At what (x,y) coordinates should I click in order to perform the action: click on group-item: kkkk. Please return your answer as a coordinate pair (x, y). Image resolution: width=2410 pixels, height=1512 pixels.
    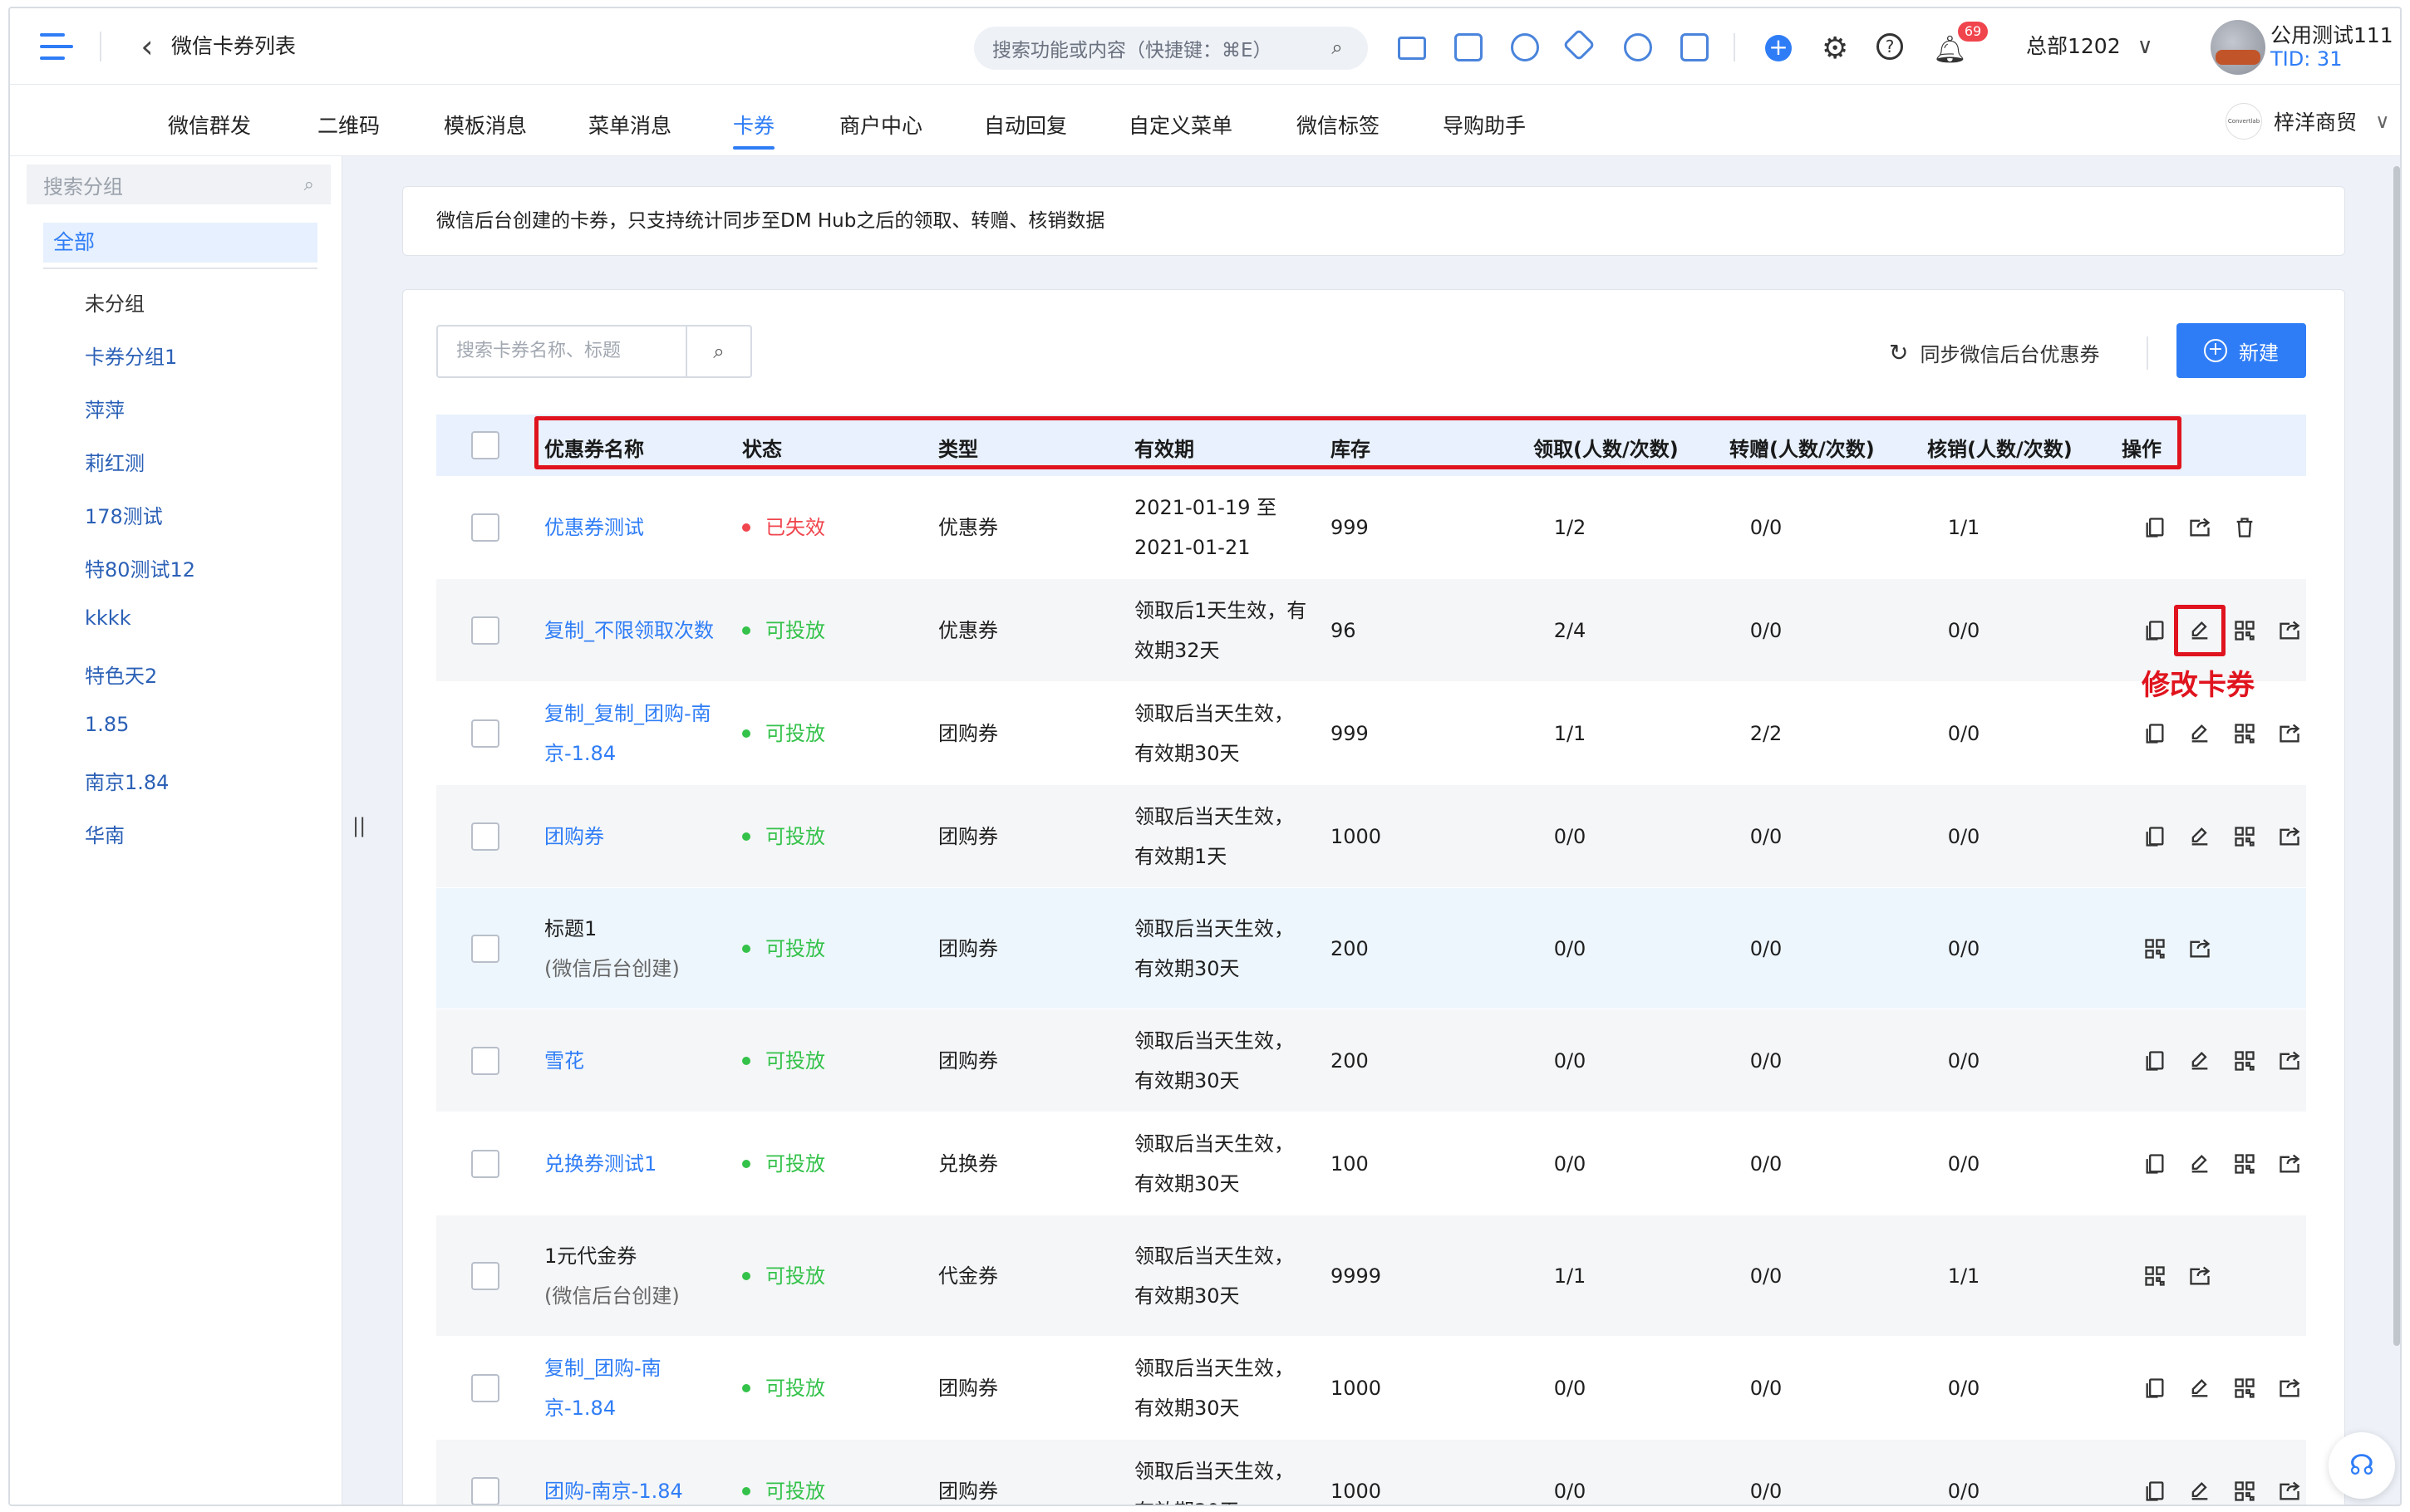
    Looking at the image, I should click on (108, 618).